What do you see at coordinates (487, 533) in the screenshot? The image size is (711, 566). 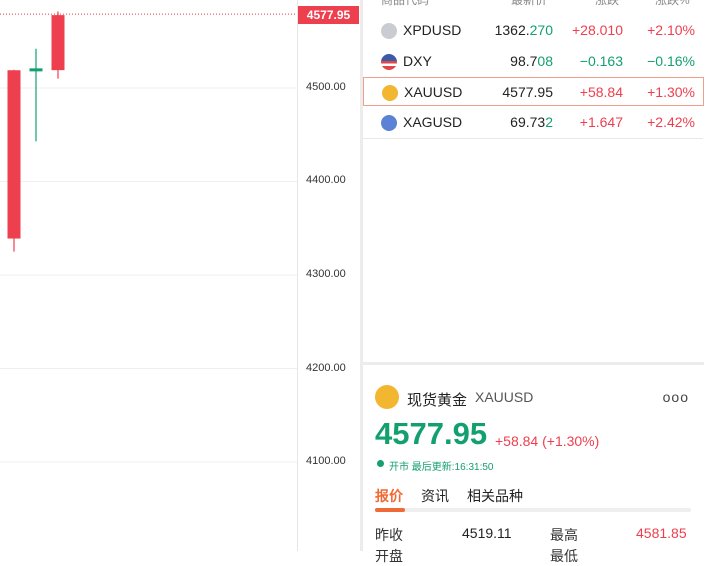 I see `prev-close-value: 4519.11` at bounding box center [487, 533].